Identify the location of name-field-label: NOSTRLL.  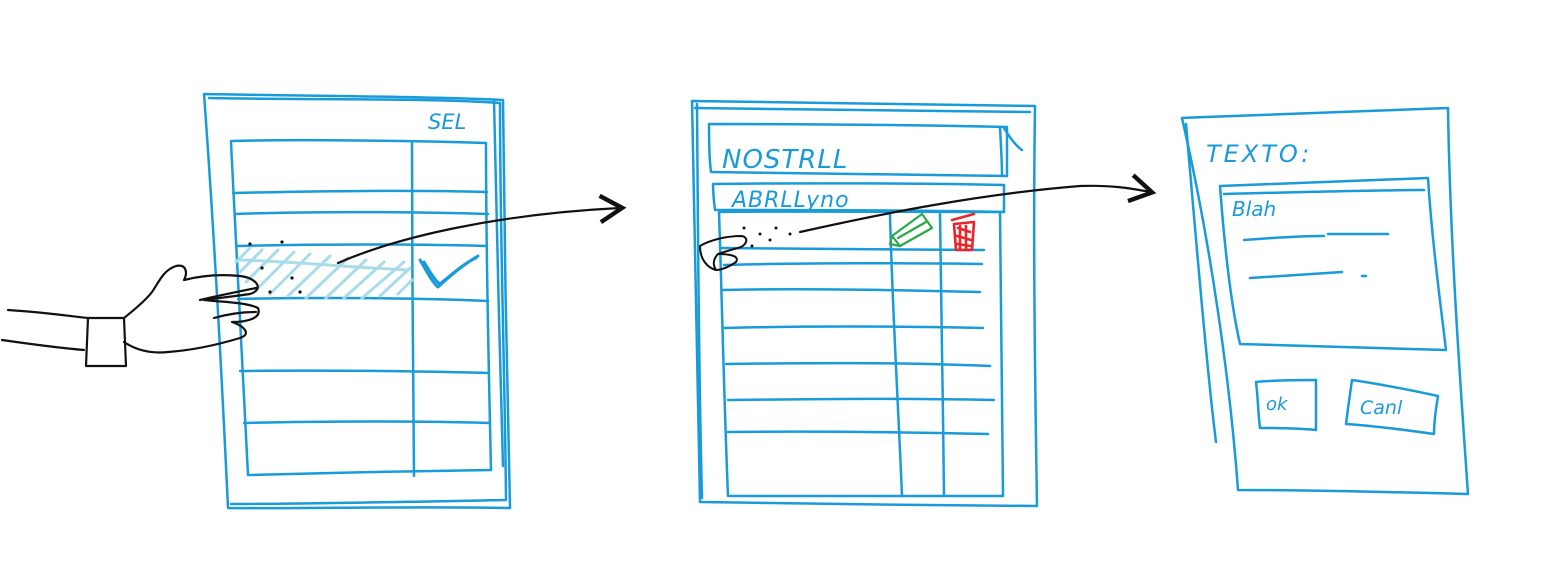
(785, 160).